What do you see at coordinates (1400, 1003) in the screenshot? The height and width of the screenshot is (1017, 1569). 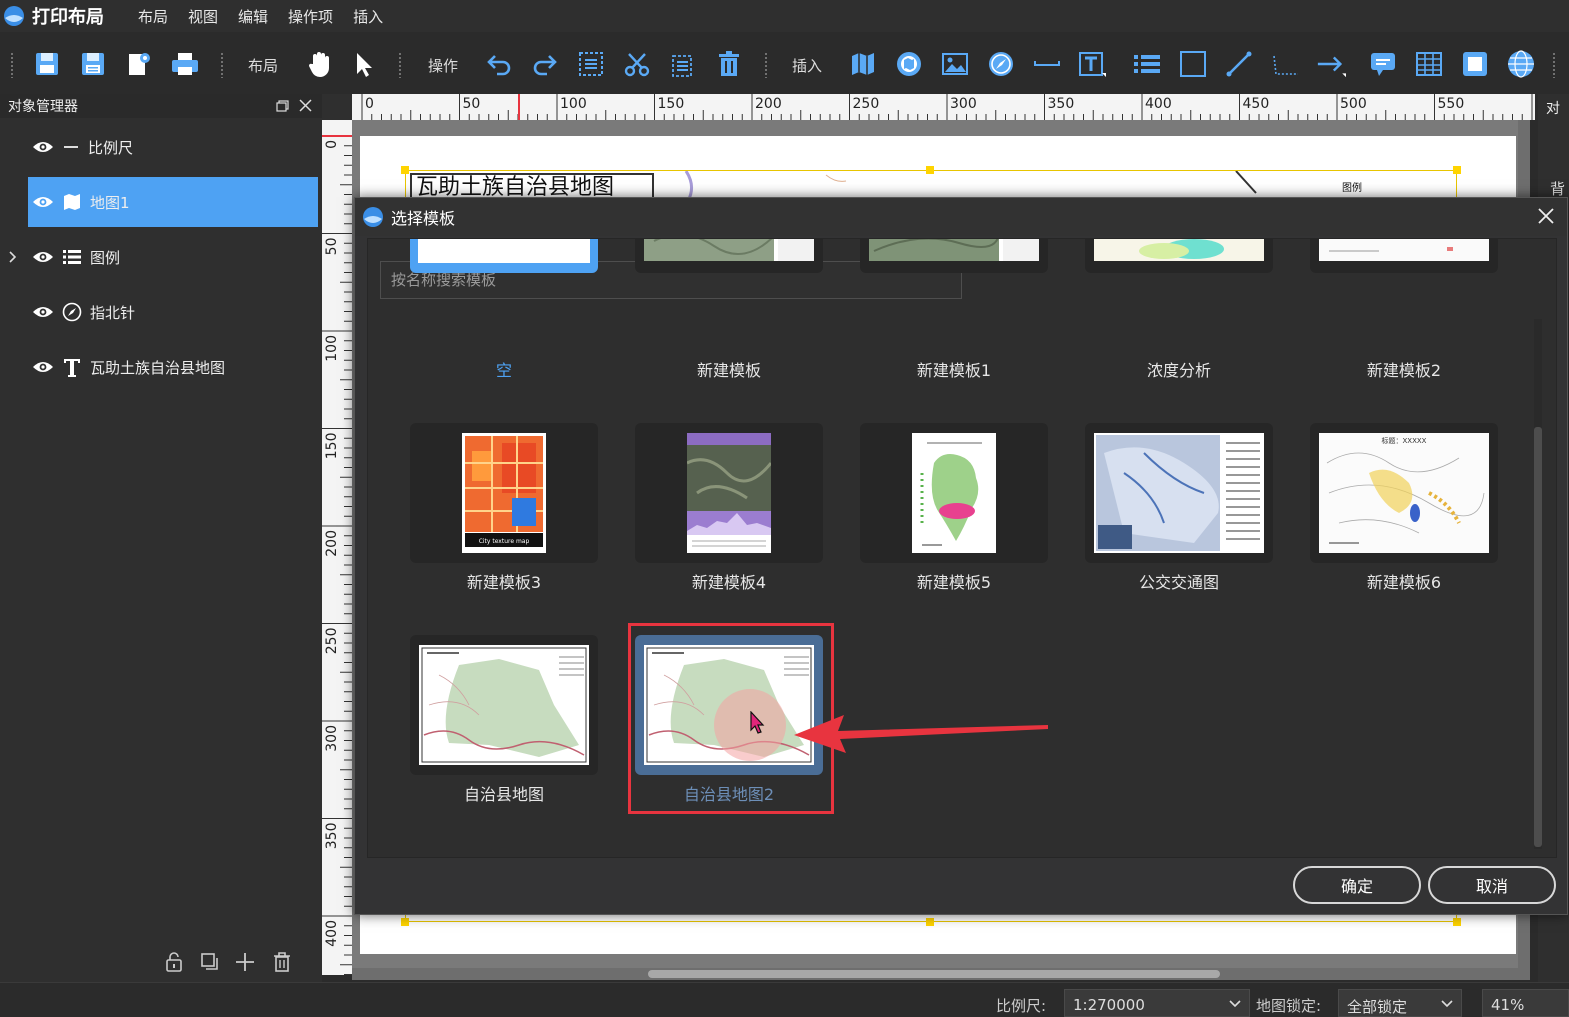 I see `map-lock-select: 全部锁定` at bounding box center [1400, 1003].